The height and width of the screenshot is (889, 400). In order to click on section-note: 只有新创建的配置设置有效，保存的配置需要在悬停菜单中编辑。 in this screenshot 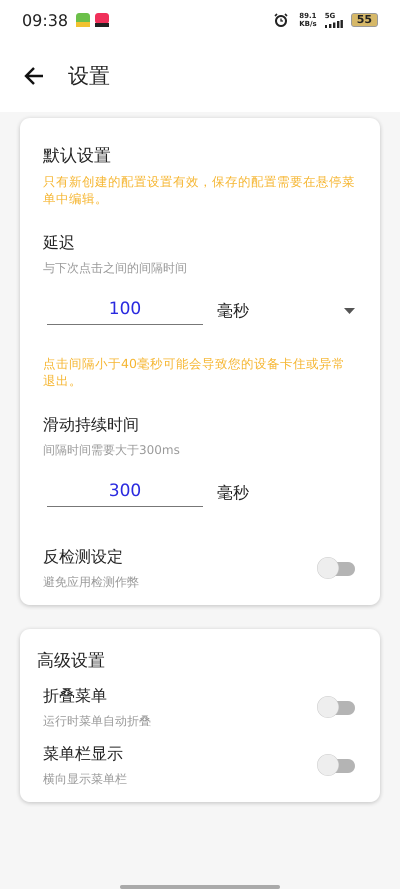, I will do `click(199, 190)`.